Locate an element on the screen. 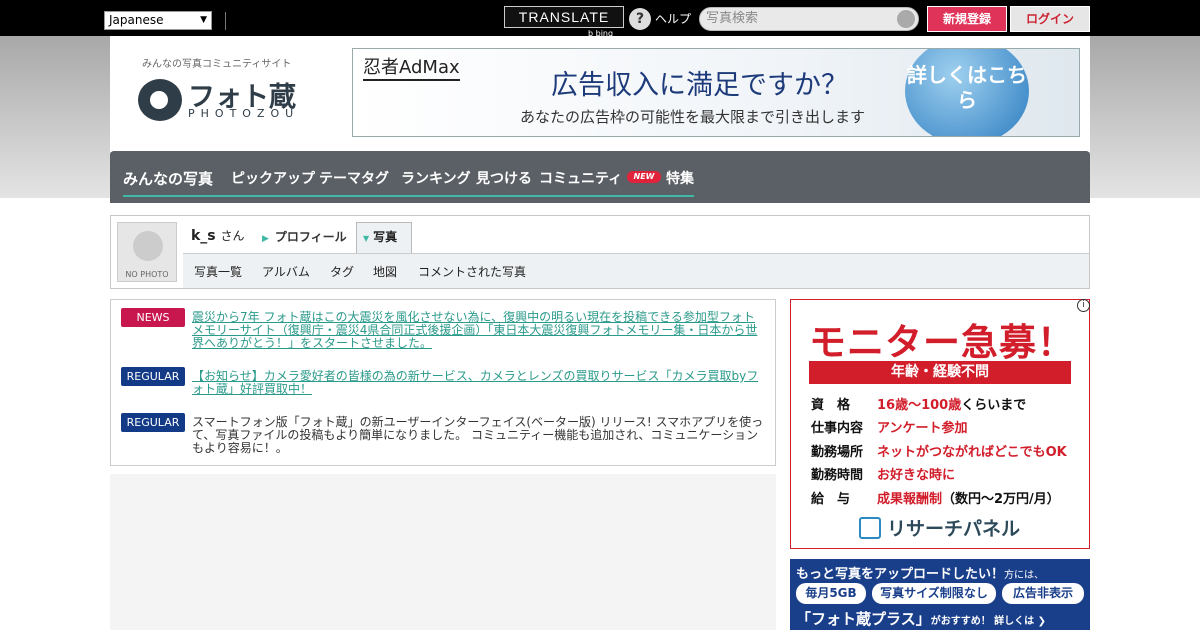  row-label: 給 与 is located at coordinates (831, 499).